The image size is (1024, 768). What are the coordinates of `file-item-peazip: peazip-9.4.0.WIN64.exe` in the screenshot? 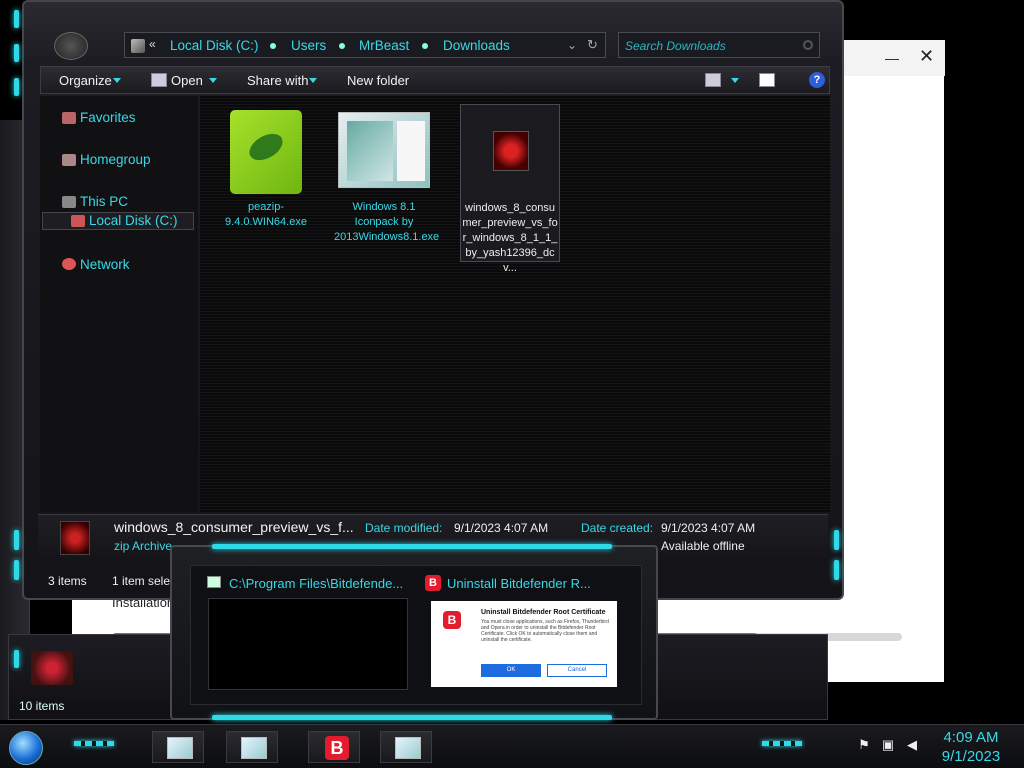 It's located at (266, 170).